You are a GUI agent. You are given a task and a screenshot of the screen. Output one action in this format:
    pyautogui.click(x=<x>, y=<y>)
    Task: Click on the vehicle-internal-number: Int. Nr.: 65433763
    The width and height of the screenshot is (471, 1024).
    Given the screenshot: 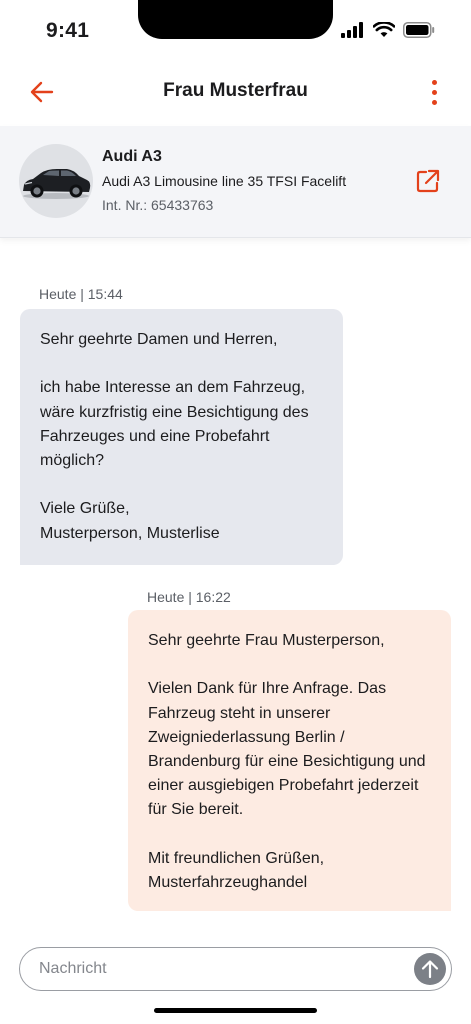 What is the action you would take?
    pyautogui.click(x=158, y=205)
    